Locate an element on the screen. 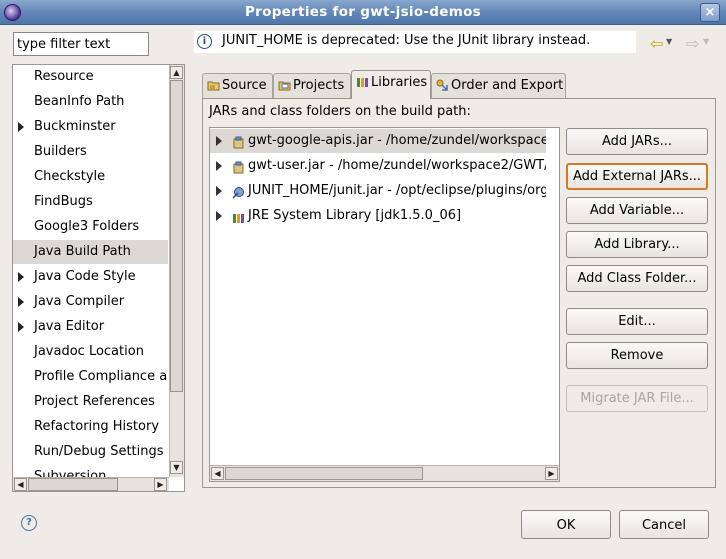 This screenshot has height=559, width=726. nav-tree-item: BeanInfo Path is located at coordinates (90, 102).